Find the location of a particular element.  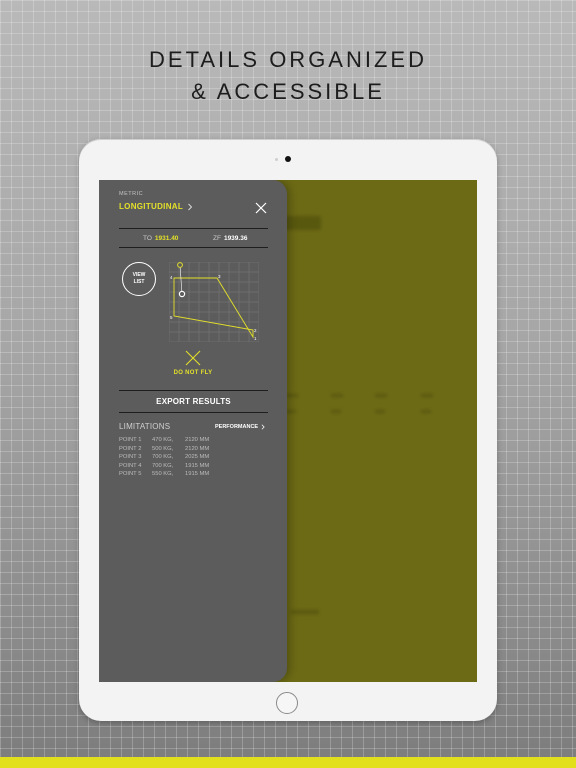

list-item: POINT 2 500 KG, 2120 MM is located at coordinates (172, 450).